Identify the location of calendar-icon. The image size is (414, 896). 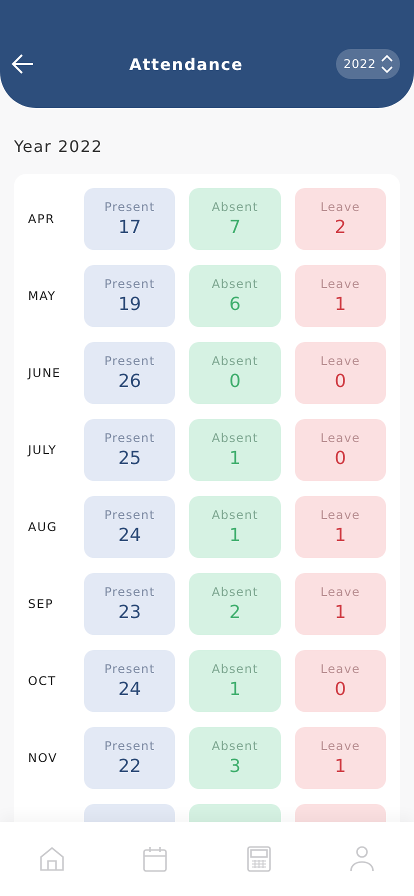
(155, 859).